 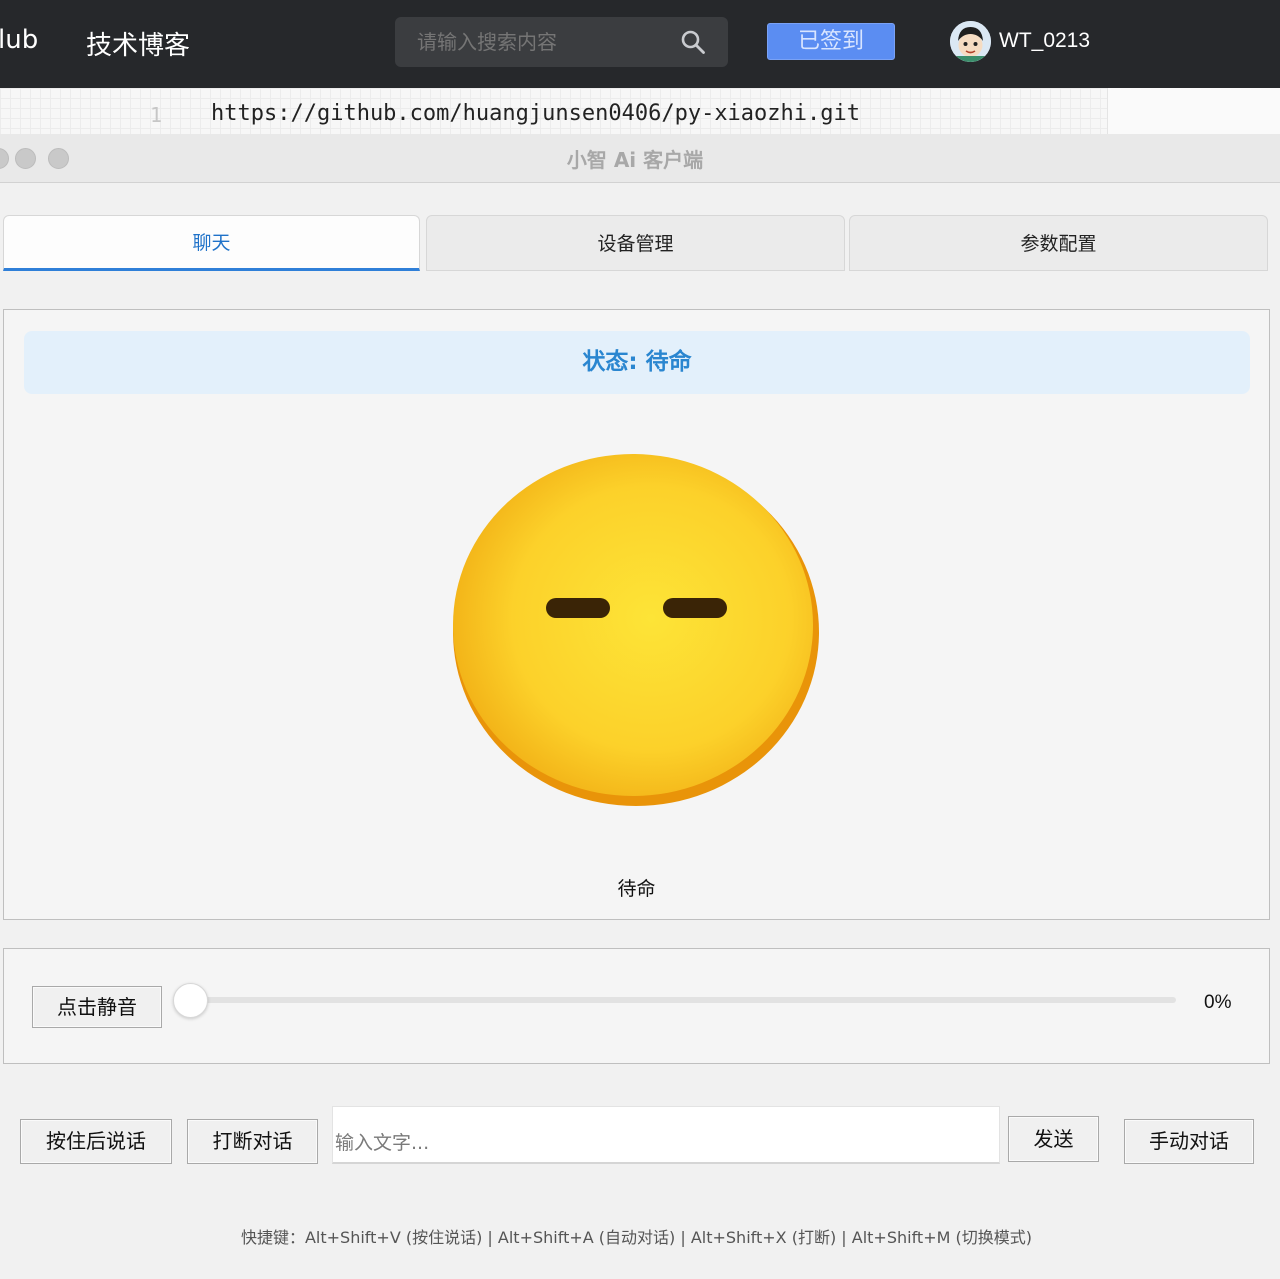 I want to click on text-message-input, so click(x=666, y=1135).